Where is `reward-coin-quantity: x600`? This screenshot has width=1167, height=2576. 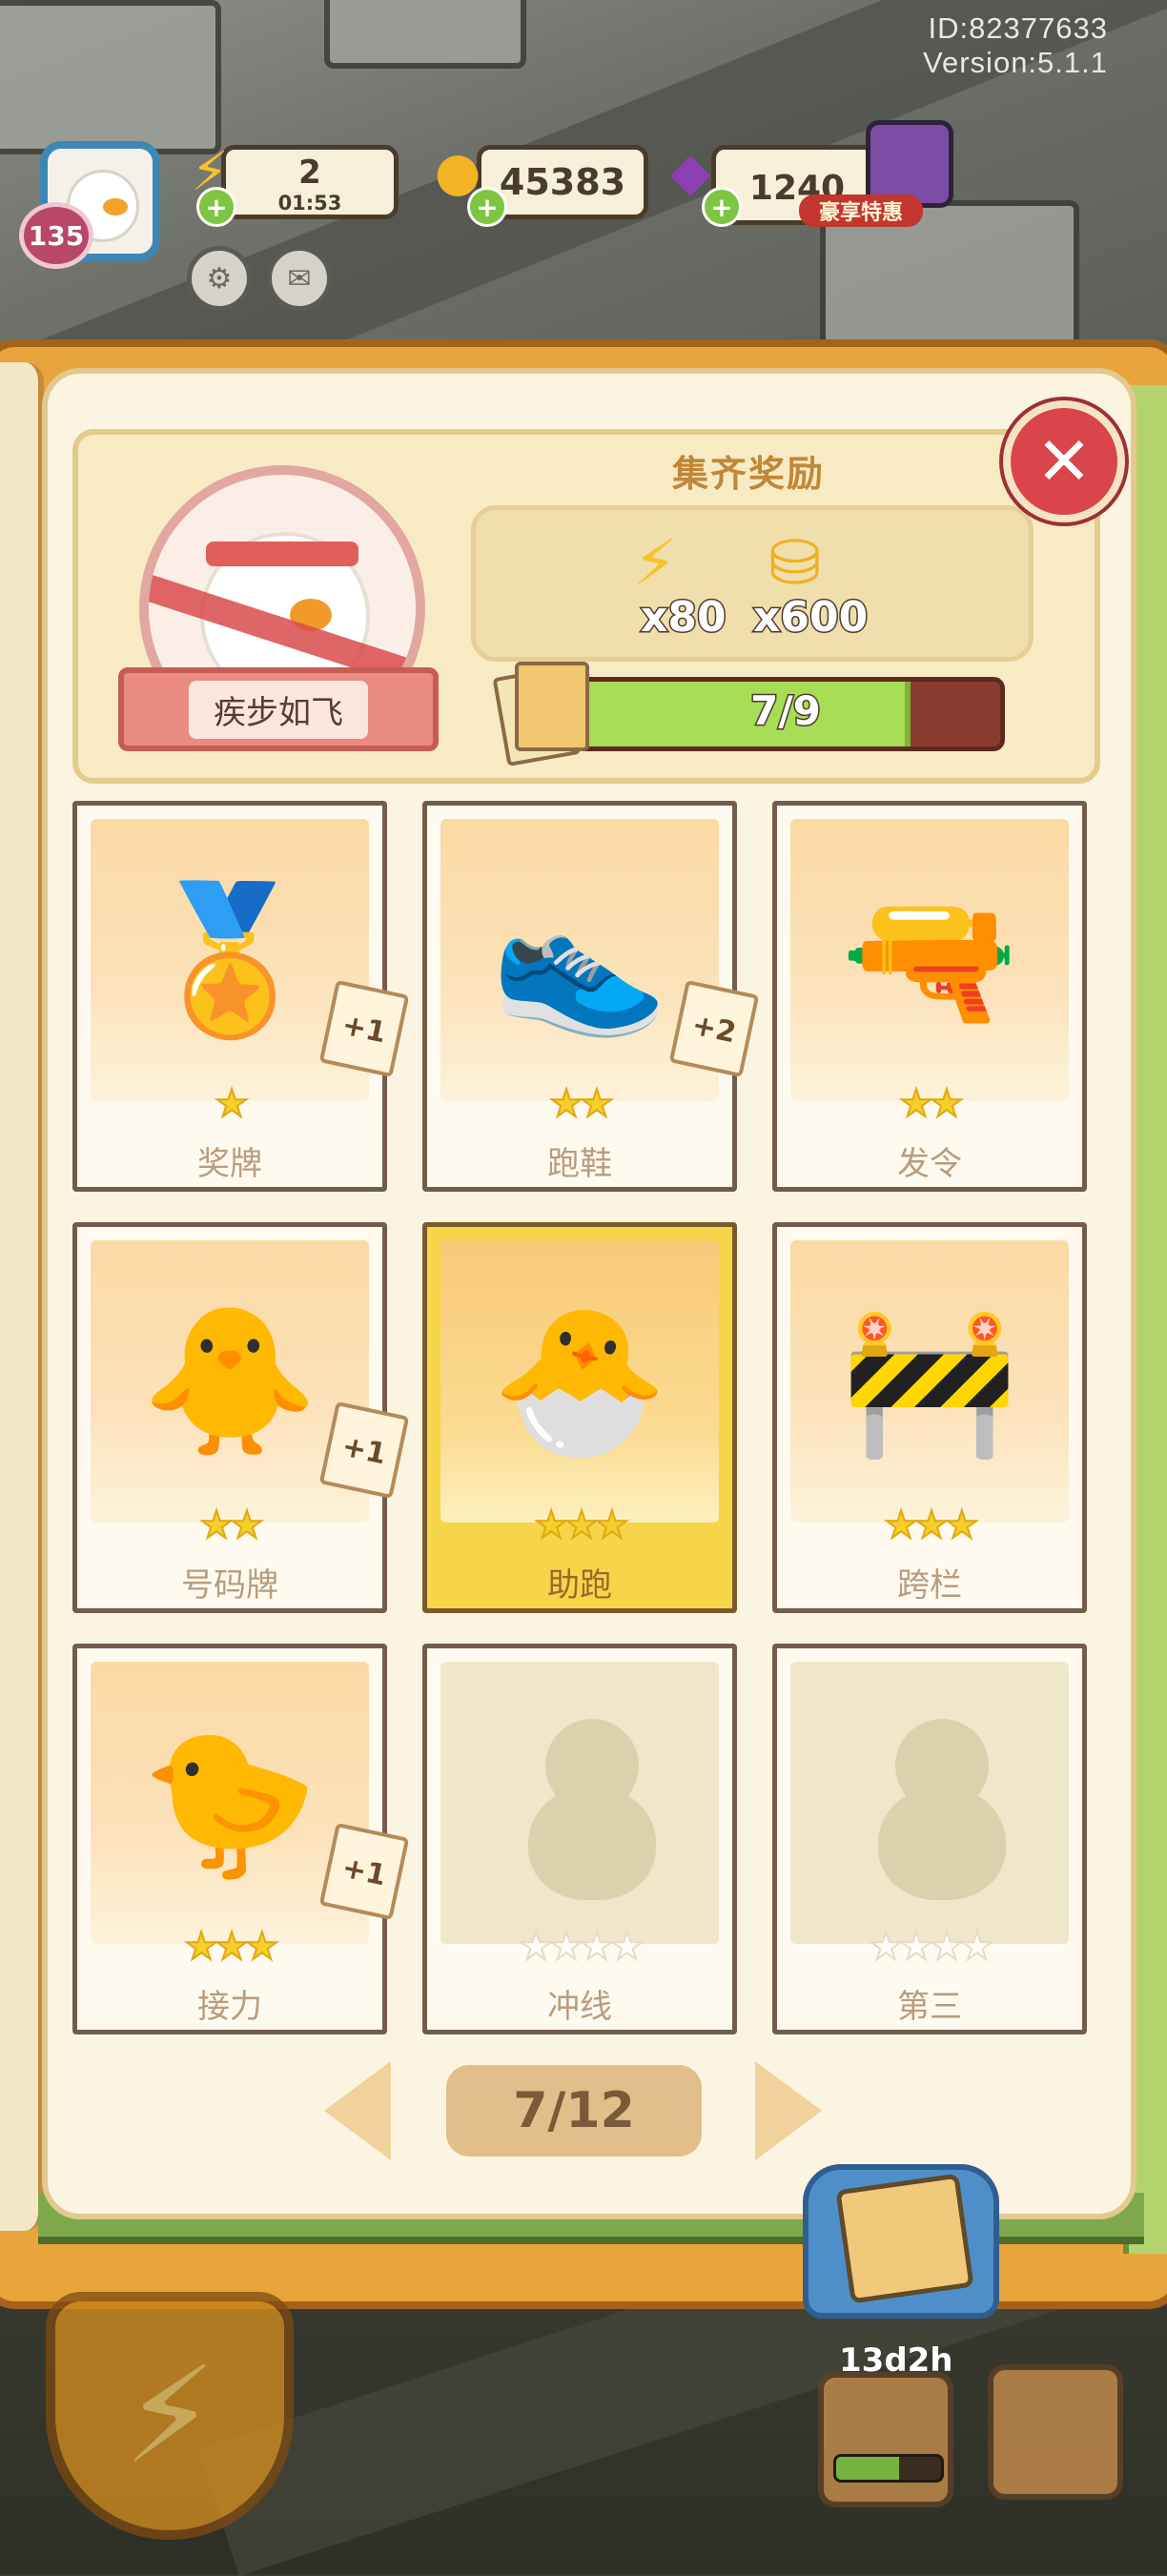 reward-coin-quantity: x600 is located at coordinates (810, 618).